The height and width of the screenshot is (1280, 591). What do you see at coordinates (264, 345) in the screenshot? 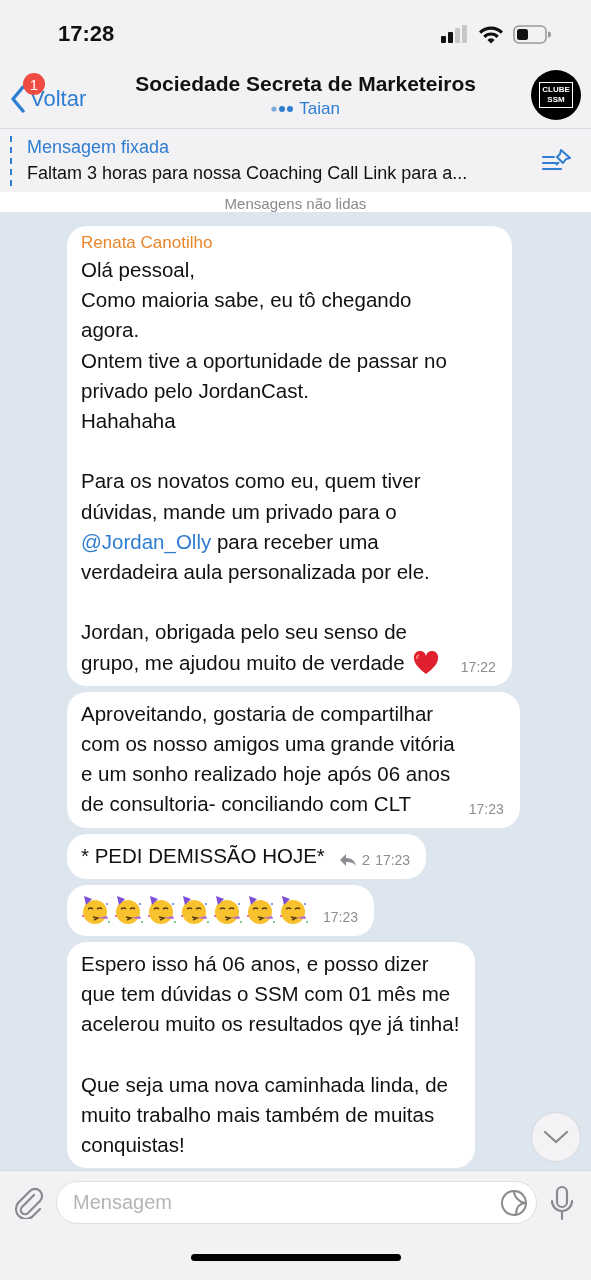
I see `message-text: Olá pessoal, Como maioria sabe, eu tô chegando agora. Ontem tive a oportunidade de passar no privado pelo JordanCast. Hahahaha` at bounding box center [264, 345].